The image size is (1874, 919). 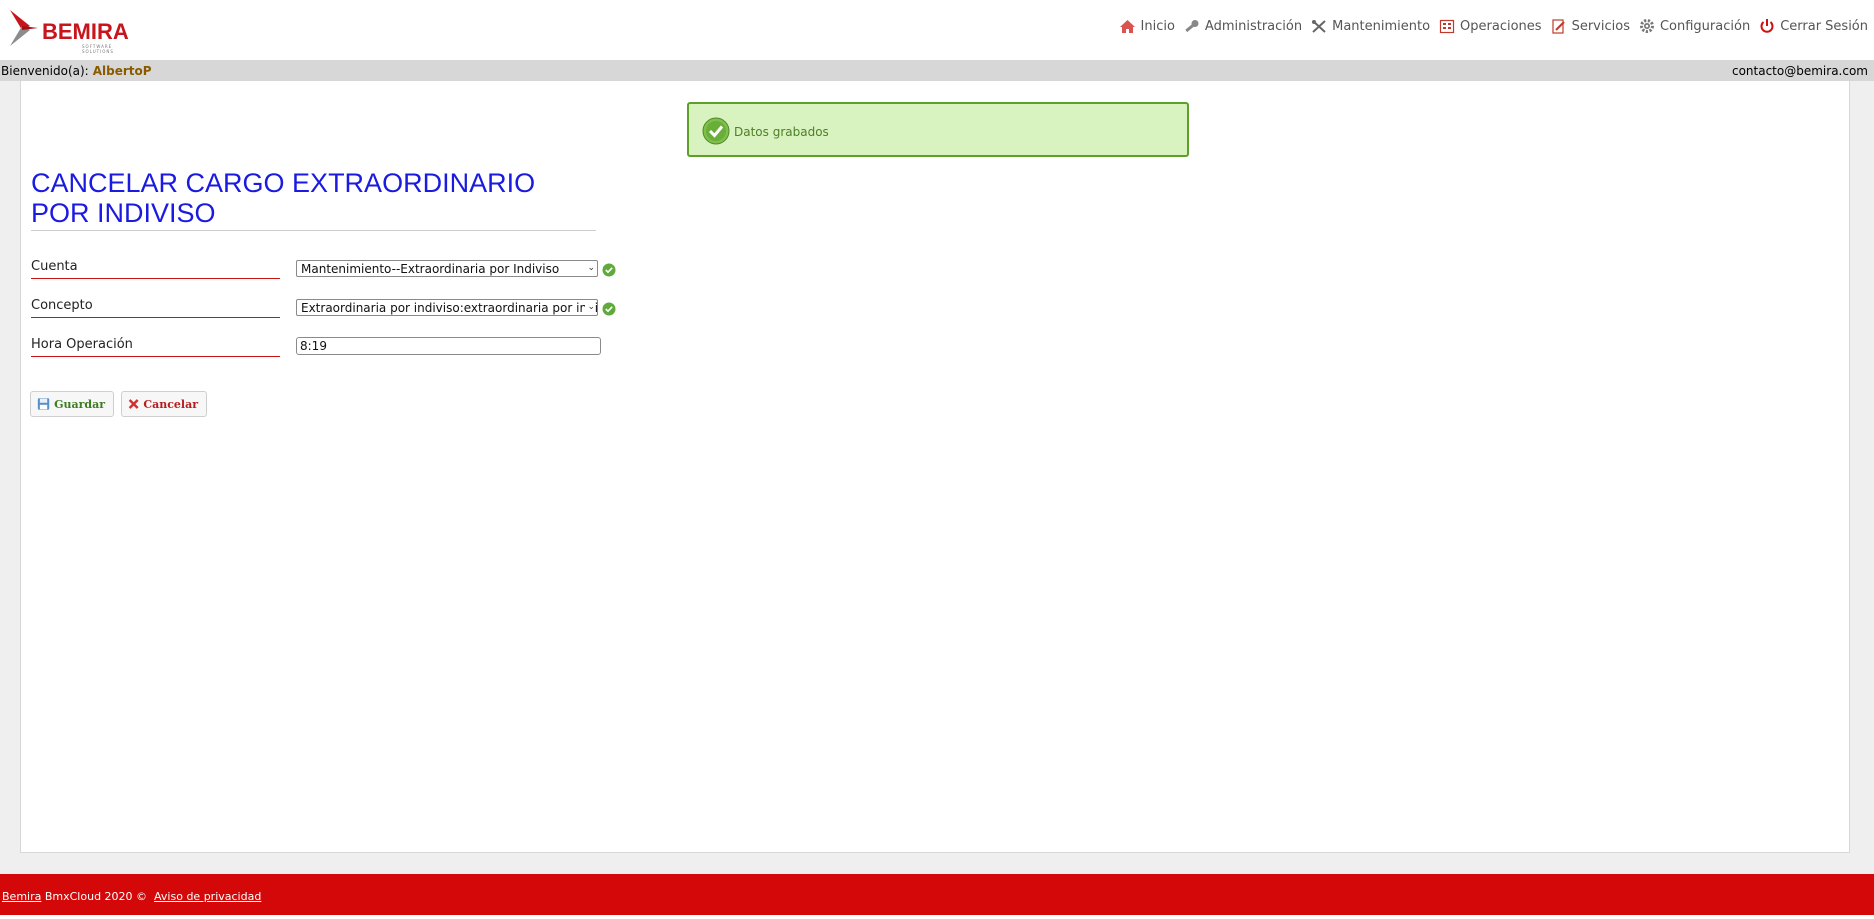 What do you see at coordinates (1799, 71) in the screenshot?
I see `contact-email: contacto@bemira.com` at bounding box center [1799, 71].